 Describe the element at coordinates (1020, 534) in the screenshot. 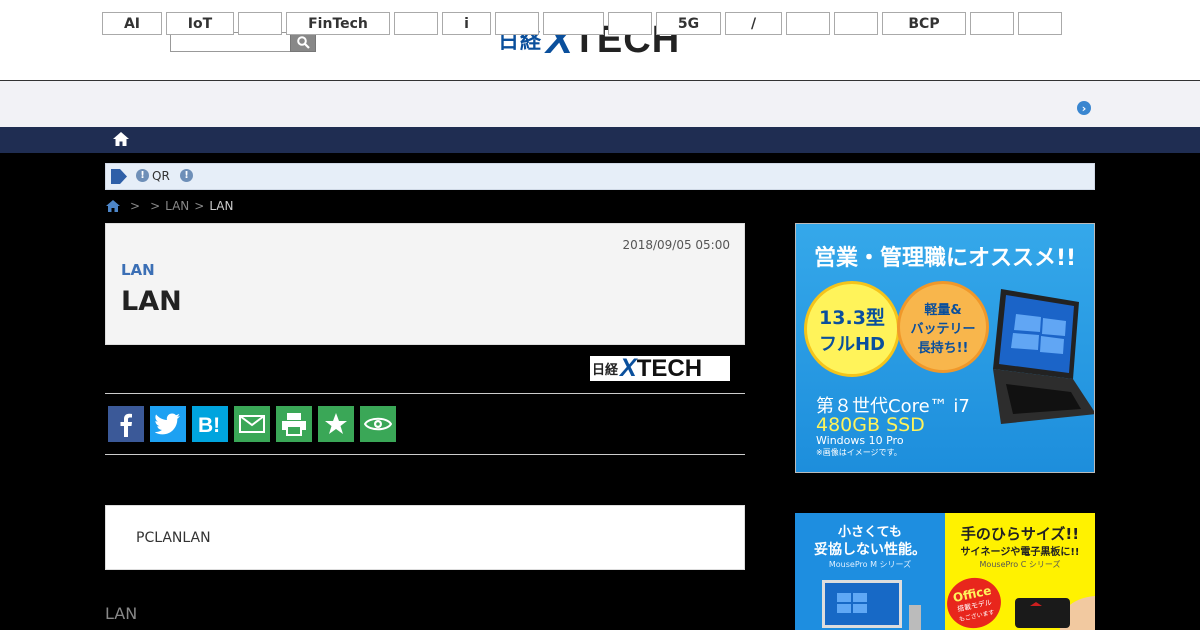

I see `ad-right-l1: 手のひらサイズ!!` at that location.